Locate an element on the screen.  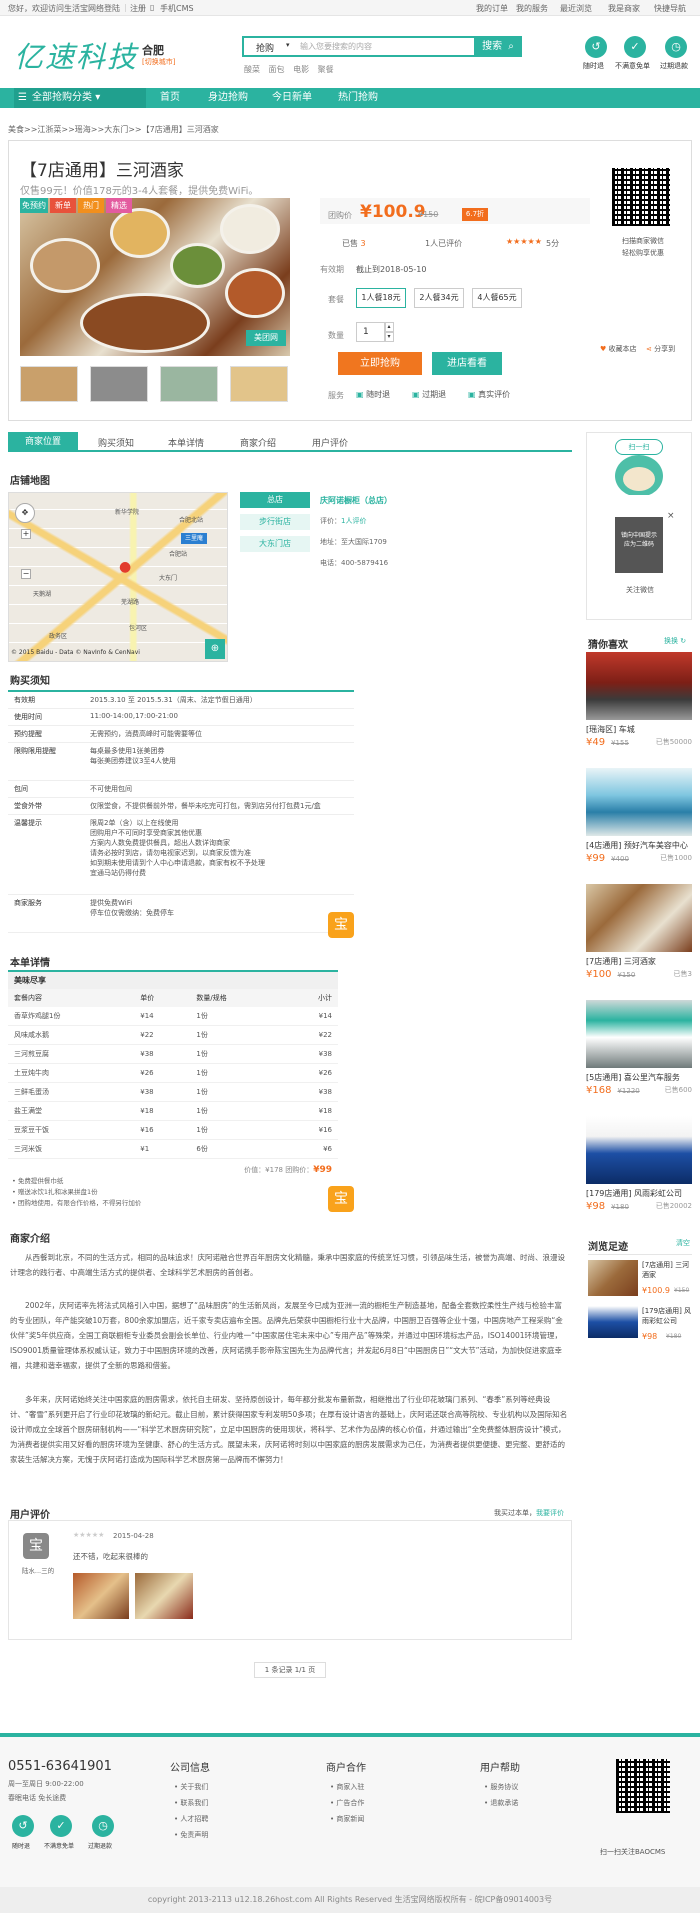
guess-item: [瑶海区] 车城 ¥49 ¥155 已售50000 is located at coordinates (639, 700).